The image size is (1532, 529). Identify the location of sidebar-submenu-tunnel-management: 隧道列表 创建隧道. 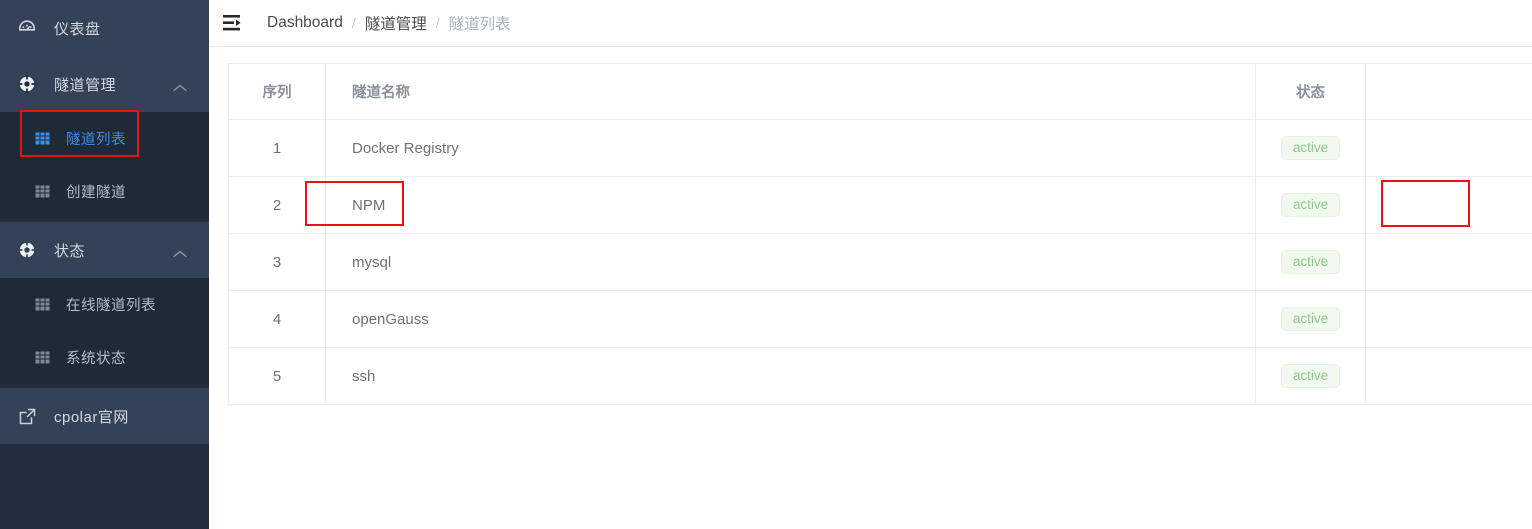
(104, 165).